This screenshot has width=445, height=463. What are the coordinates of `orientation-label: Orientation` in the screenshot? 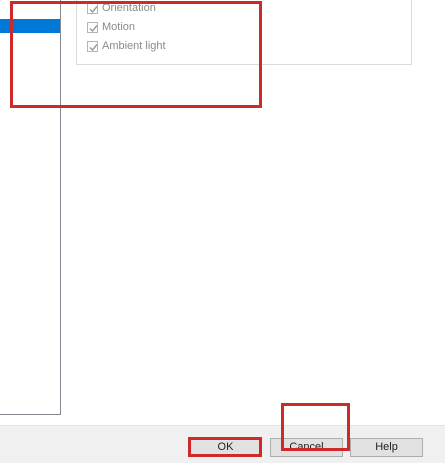 It's located at (129, 8).